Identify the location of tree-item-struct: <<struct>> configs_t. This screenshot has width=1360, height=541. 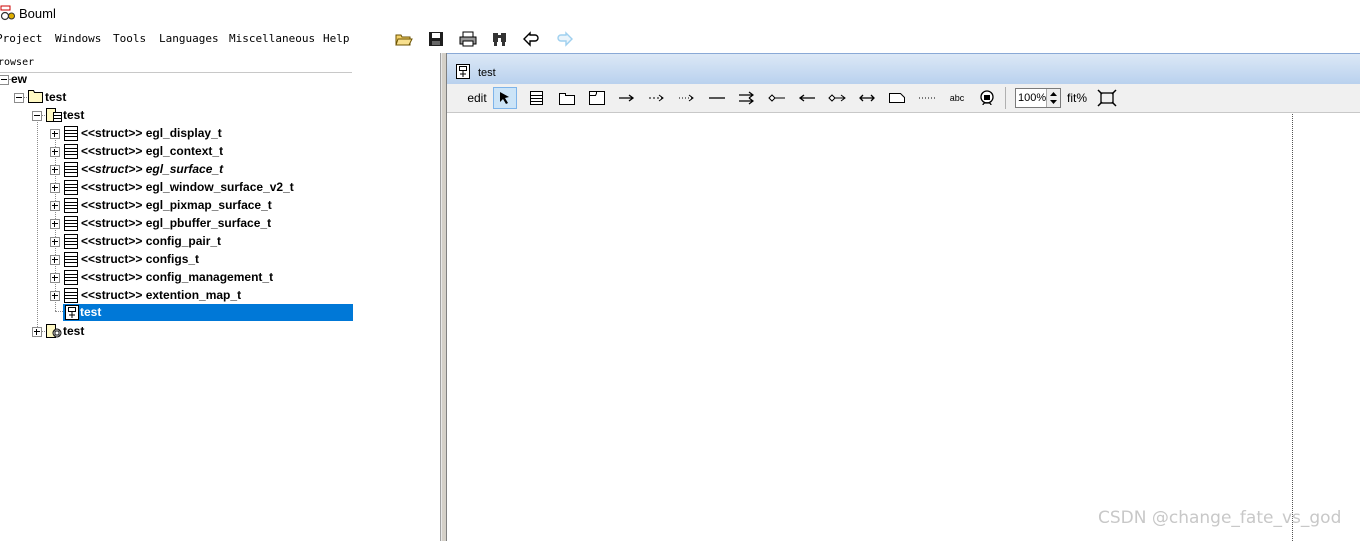
(160, 259).